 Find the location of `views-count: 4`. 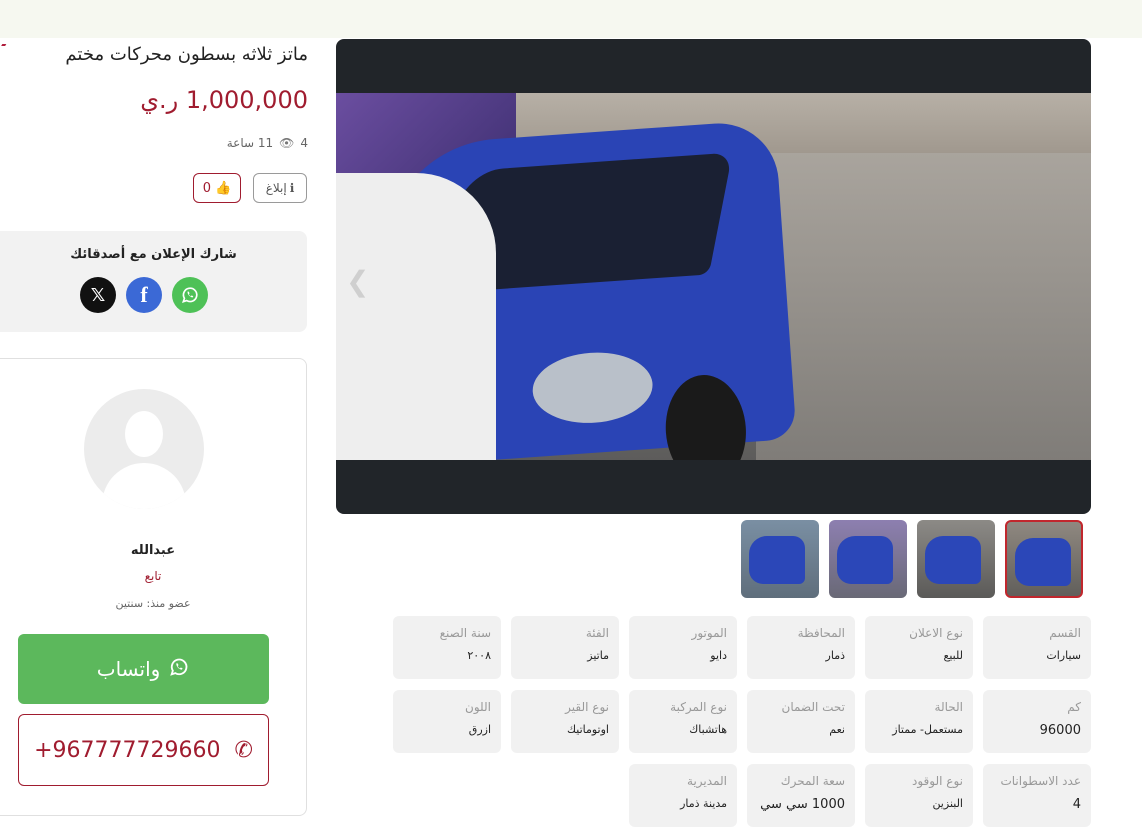

views-count: 4 is located at coordinates (304, 143).